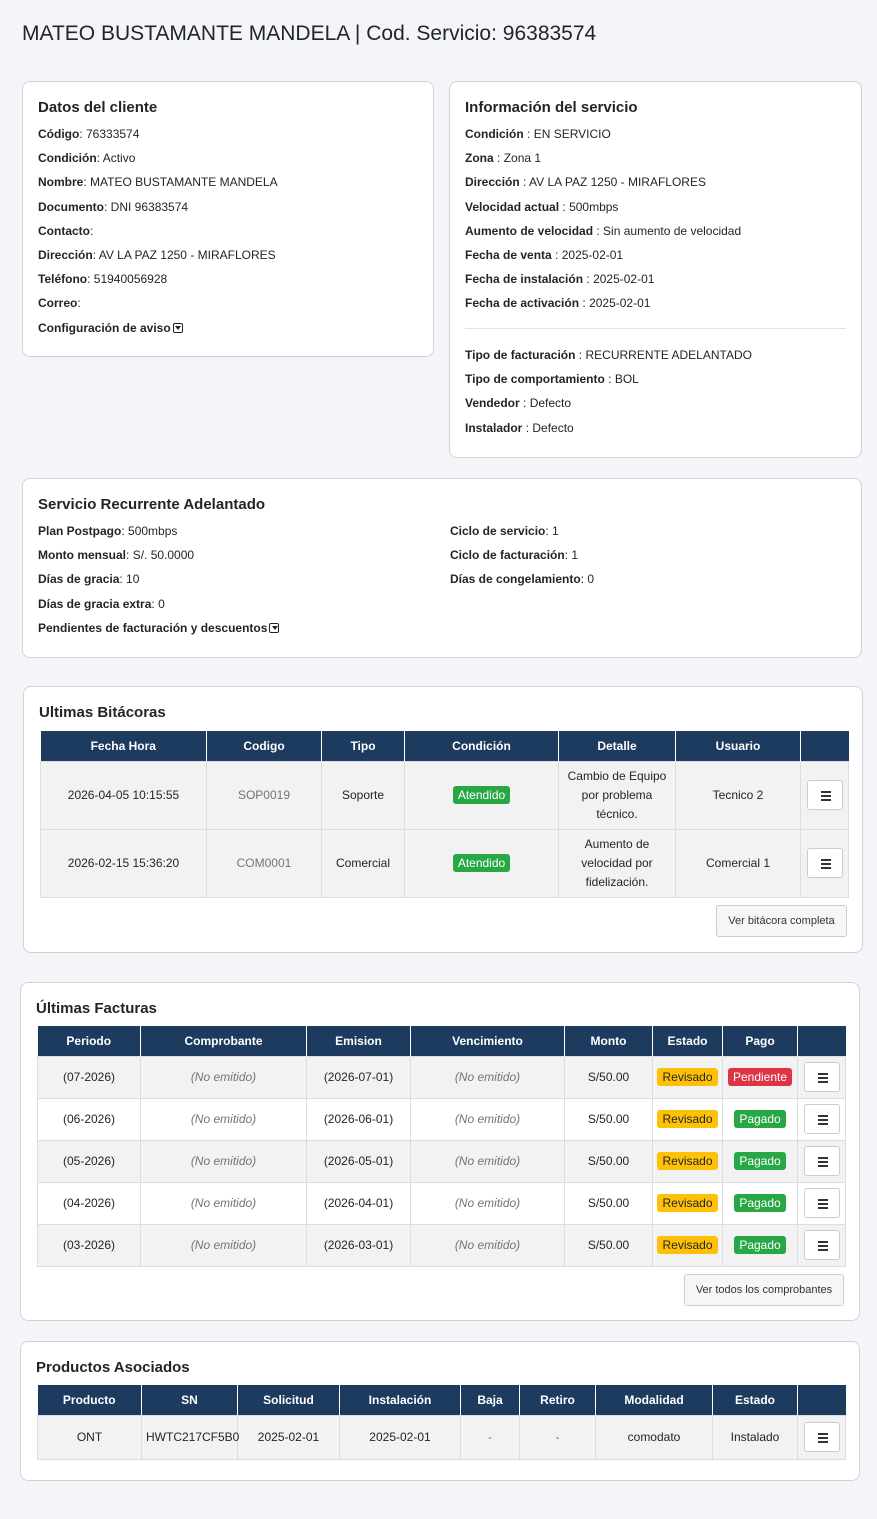 The image size is (877, 1519). Describe the element at coordinates (490, 1437) in the screenshot. I see `baja-cell: -` at that location.